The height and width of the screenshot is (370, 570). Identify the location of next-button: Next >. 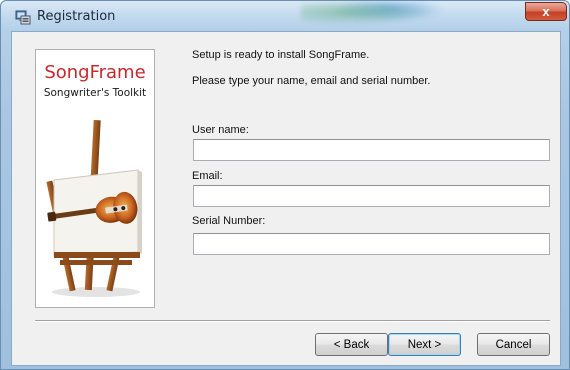
(424, 344).